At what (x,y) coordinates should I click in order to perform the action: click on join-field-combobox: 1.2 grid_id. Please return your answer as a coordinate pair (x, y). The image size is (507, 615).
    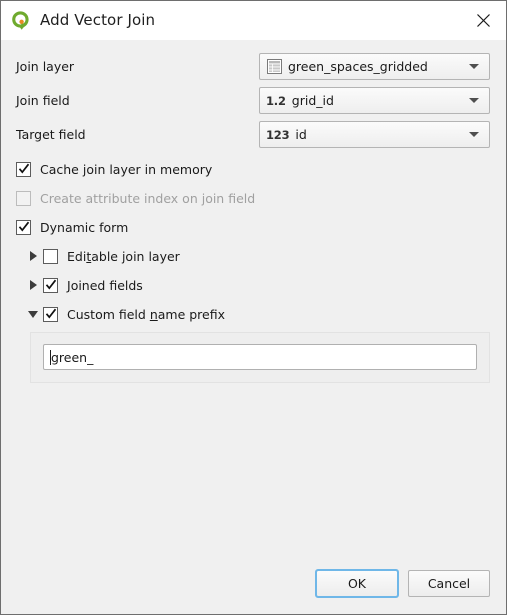
    Looking at the image, I should click on (374, 100).